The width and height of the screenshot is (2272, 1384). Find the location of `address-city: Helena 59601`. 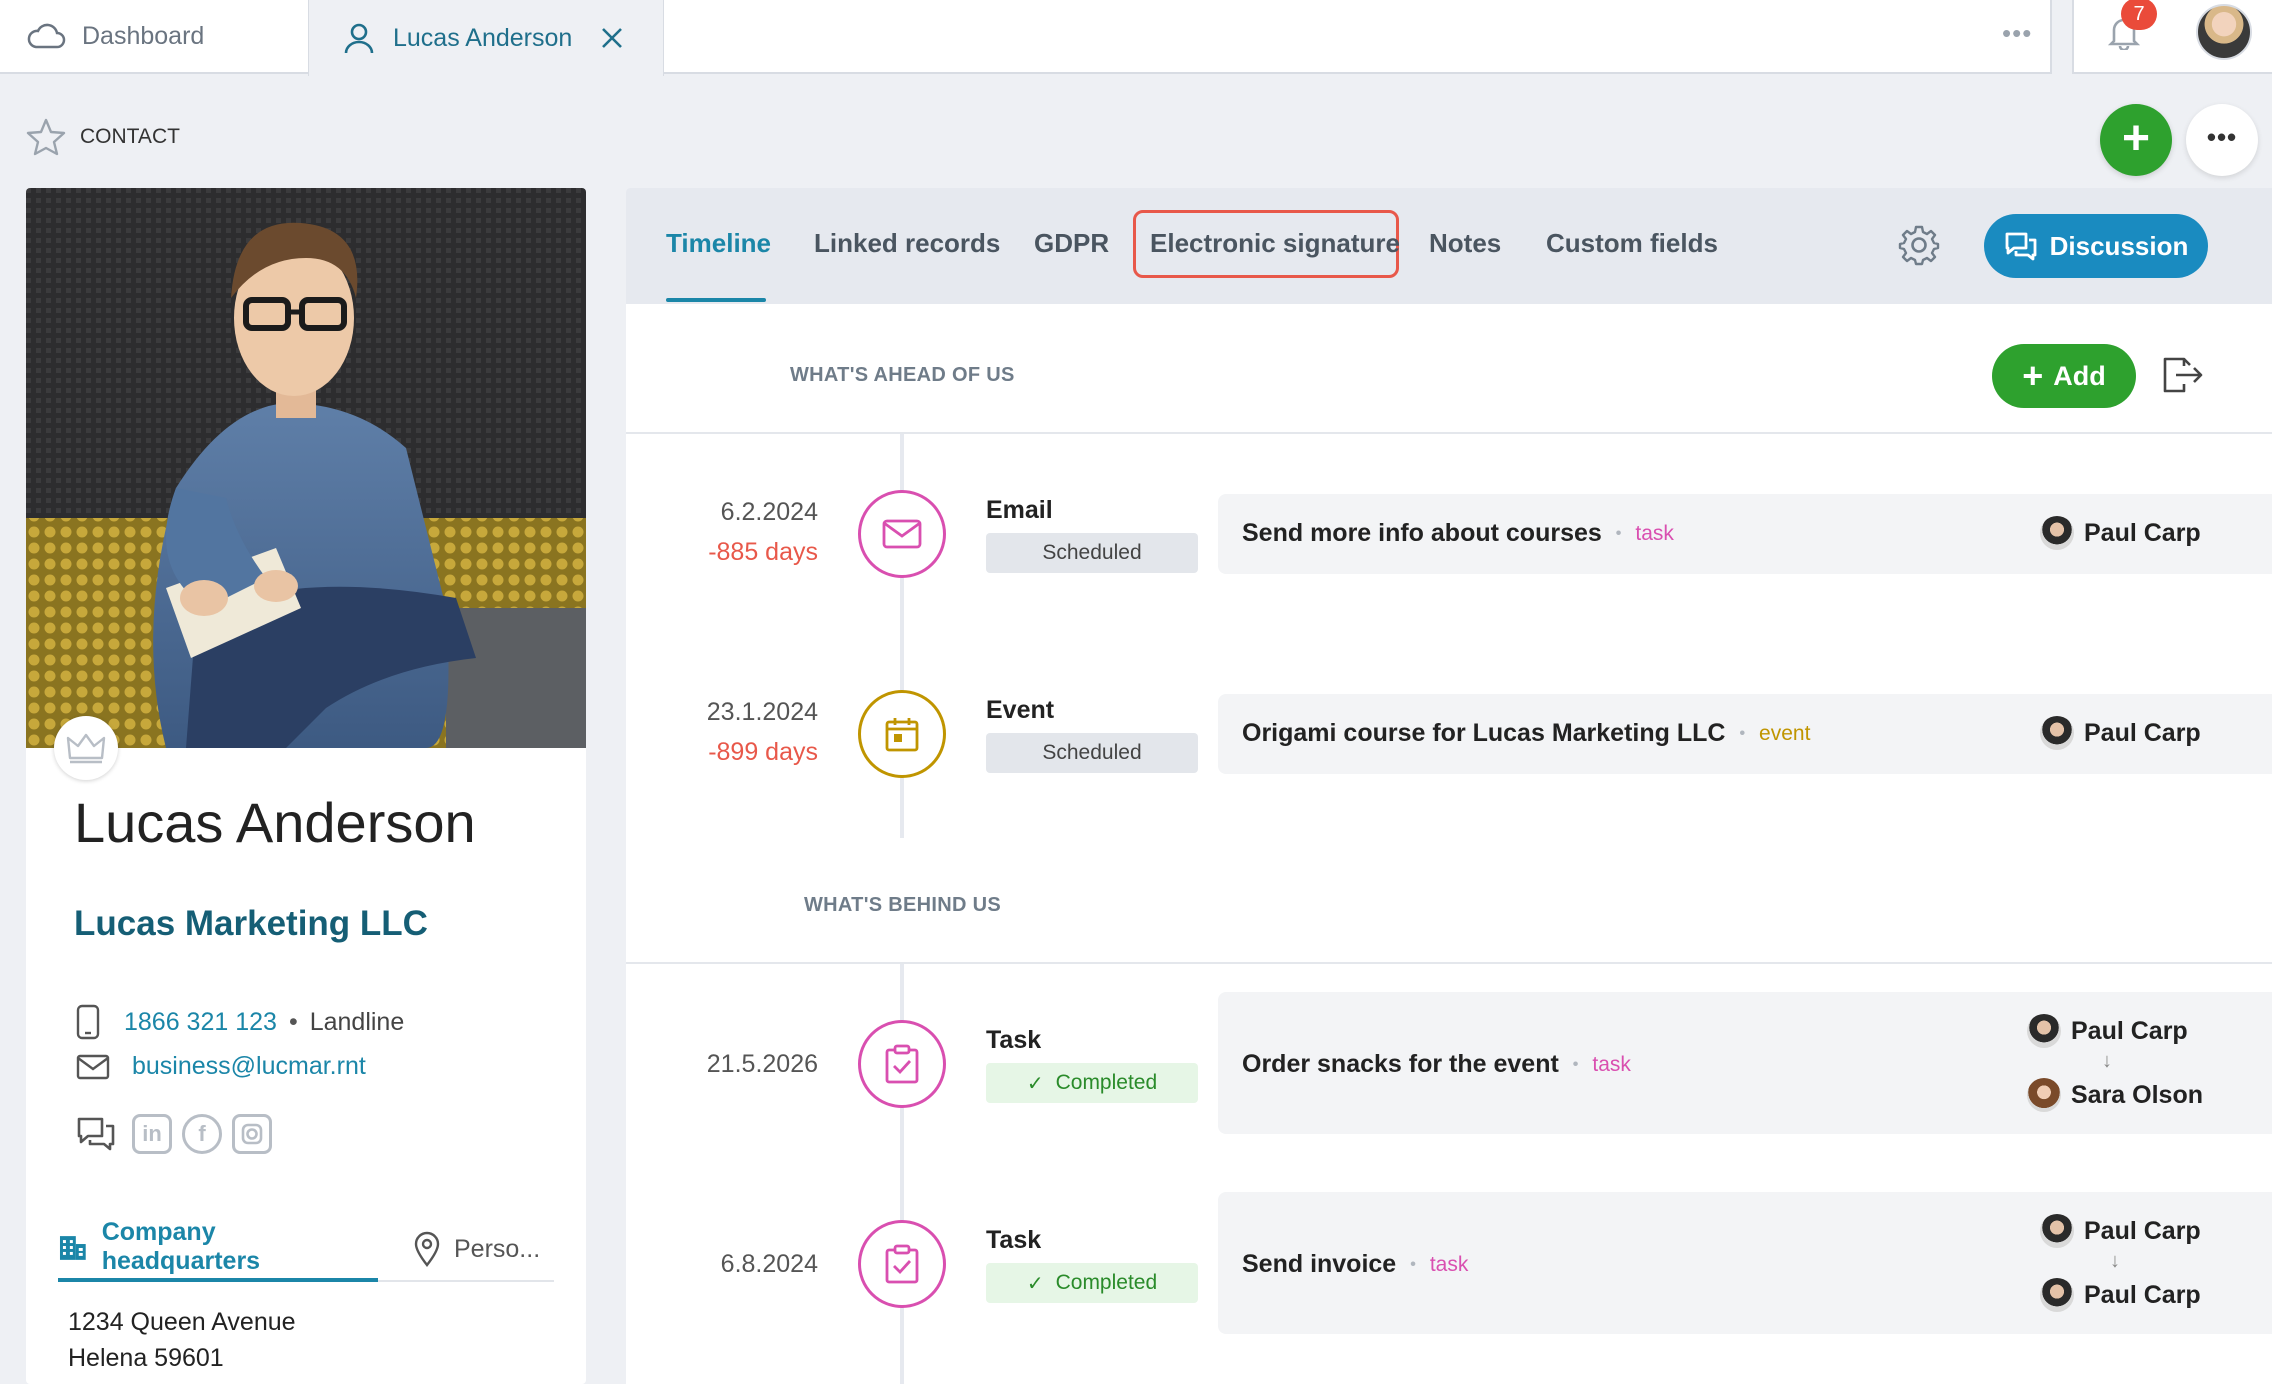

address-city: Helena 59601 is located at coordinates (146, 1358).